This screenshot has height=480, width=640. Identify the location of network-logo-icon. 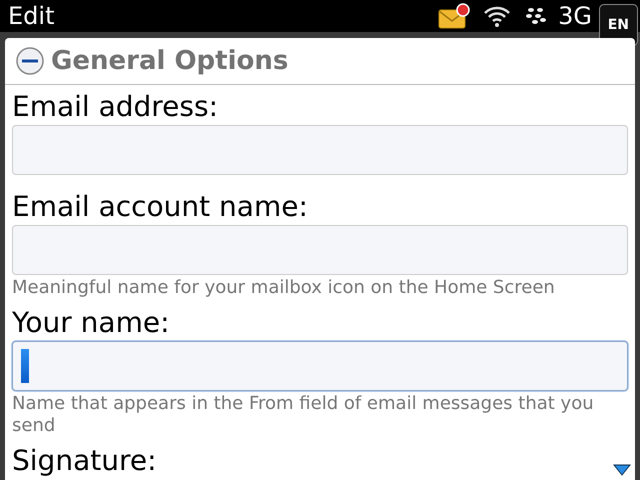
(535, 16).